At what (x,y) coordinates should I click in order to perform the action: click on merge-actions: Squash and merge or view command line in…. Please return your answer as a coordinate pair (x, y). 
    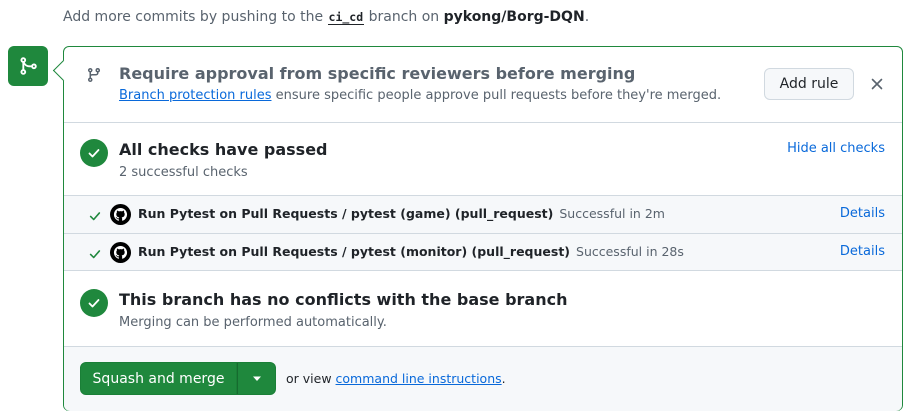
    Looking at the image, I should click on (483, 379).